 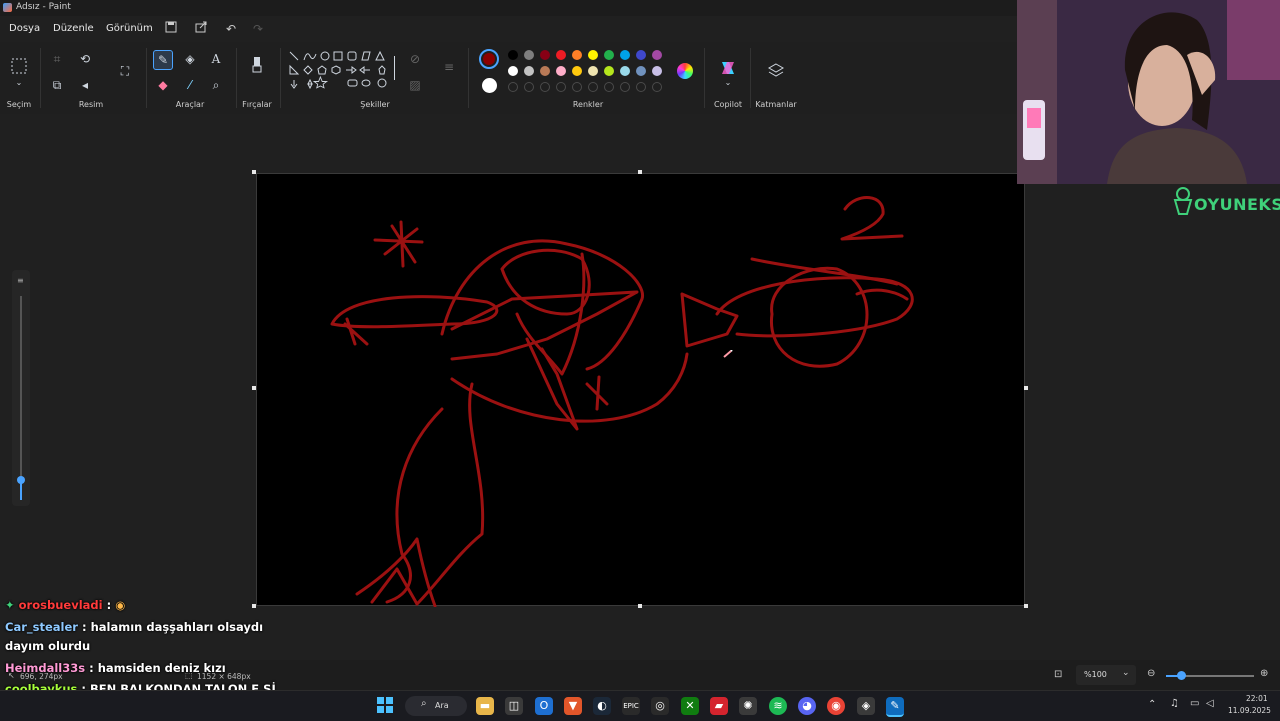 I want to click on chrome-icon: ◉, so click(x=836, y=706).